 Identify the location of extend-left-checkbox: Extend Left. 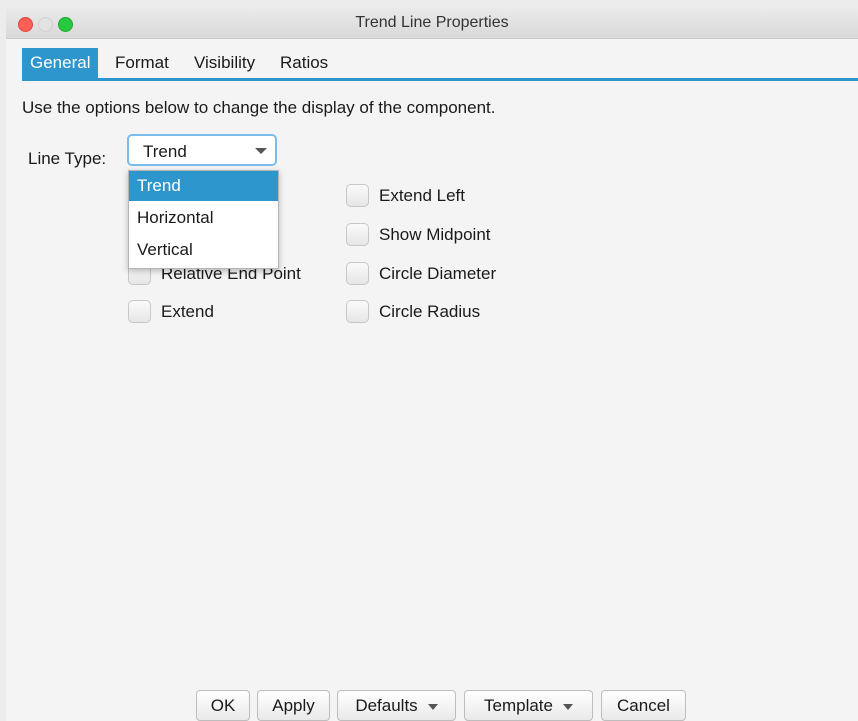
(426, 196).